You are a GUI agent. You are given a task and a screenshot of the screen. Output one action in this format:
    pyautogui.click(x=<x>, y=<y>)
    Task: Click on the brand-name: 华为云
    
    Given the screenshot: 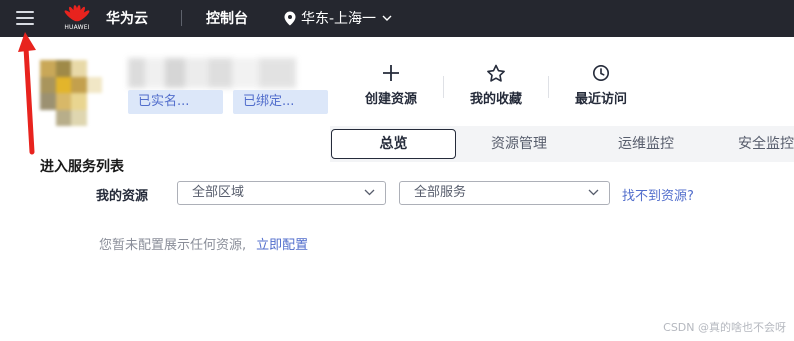 What is the action you would take?
    pyautogui.click(x=127, y=18)
    